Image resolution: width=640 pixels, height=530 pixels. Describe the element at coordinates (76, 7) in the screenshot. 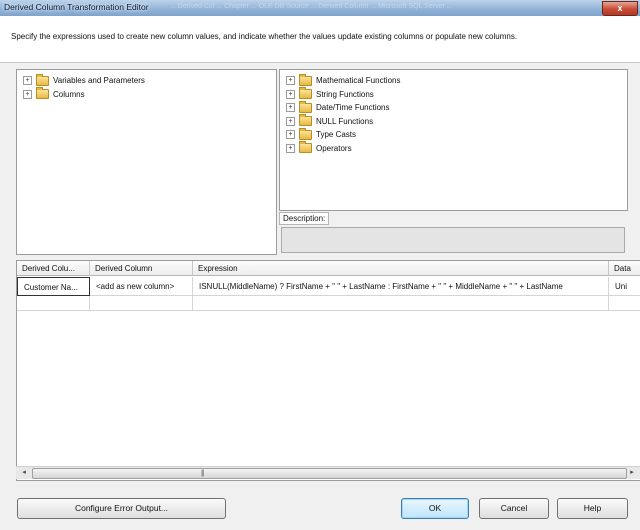

I see `window-title: Derived Column Transformation Editor` at that location.